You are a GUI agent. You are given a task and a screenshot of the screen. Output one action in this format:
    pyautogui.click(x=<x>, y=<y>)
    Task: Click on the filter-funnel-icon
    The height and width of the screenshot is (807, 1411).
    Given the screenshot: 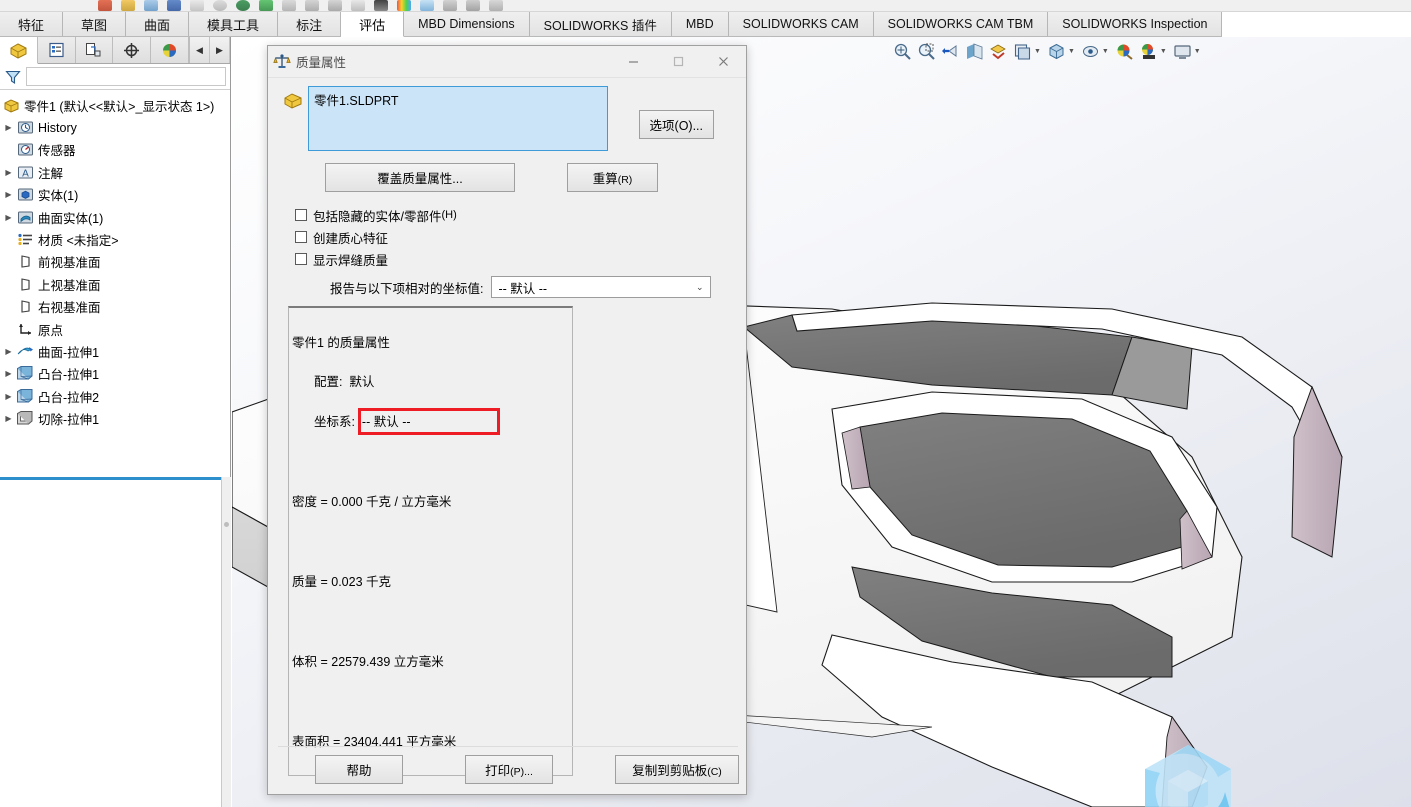 What is the action you would take?
    pyautogui.click(x=13, y=77)
    